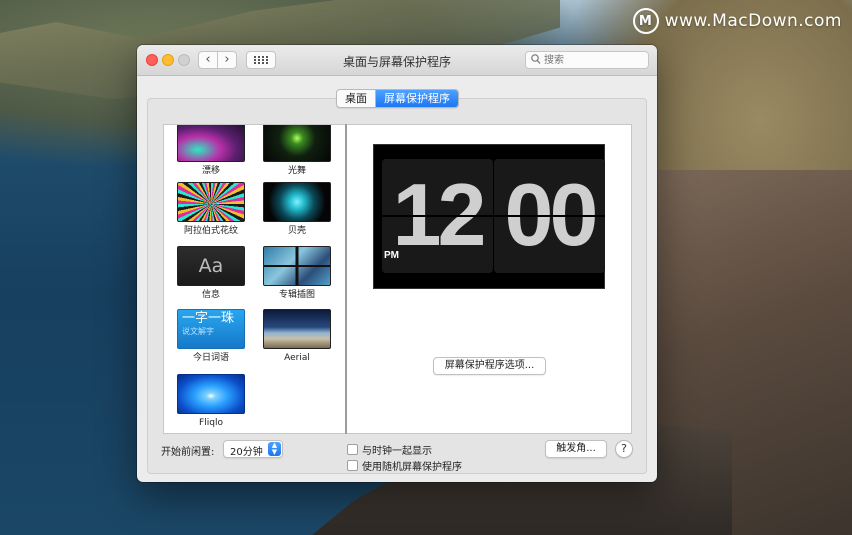 The height and width of the screenshot is (535, 852). I want to click on saver-item-message: Aa 信息, so click(211, 273).